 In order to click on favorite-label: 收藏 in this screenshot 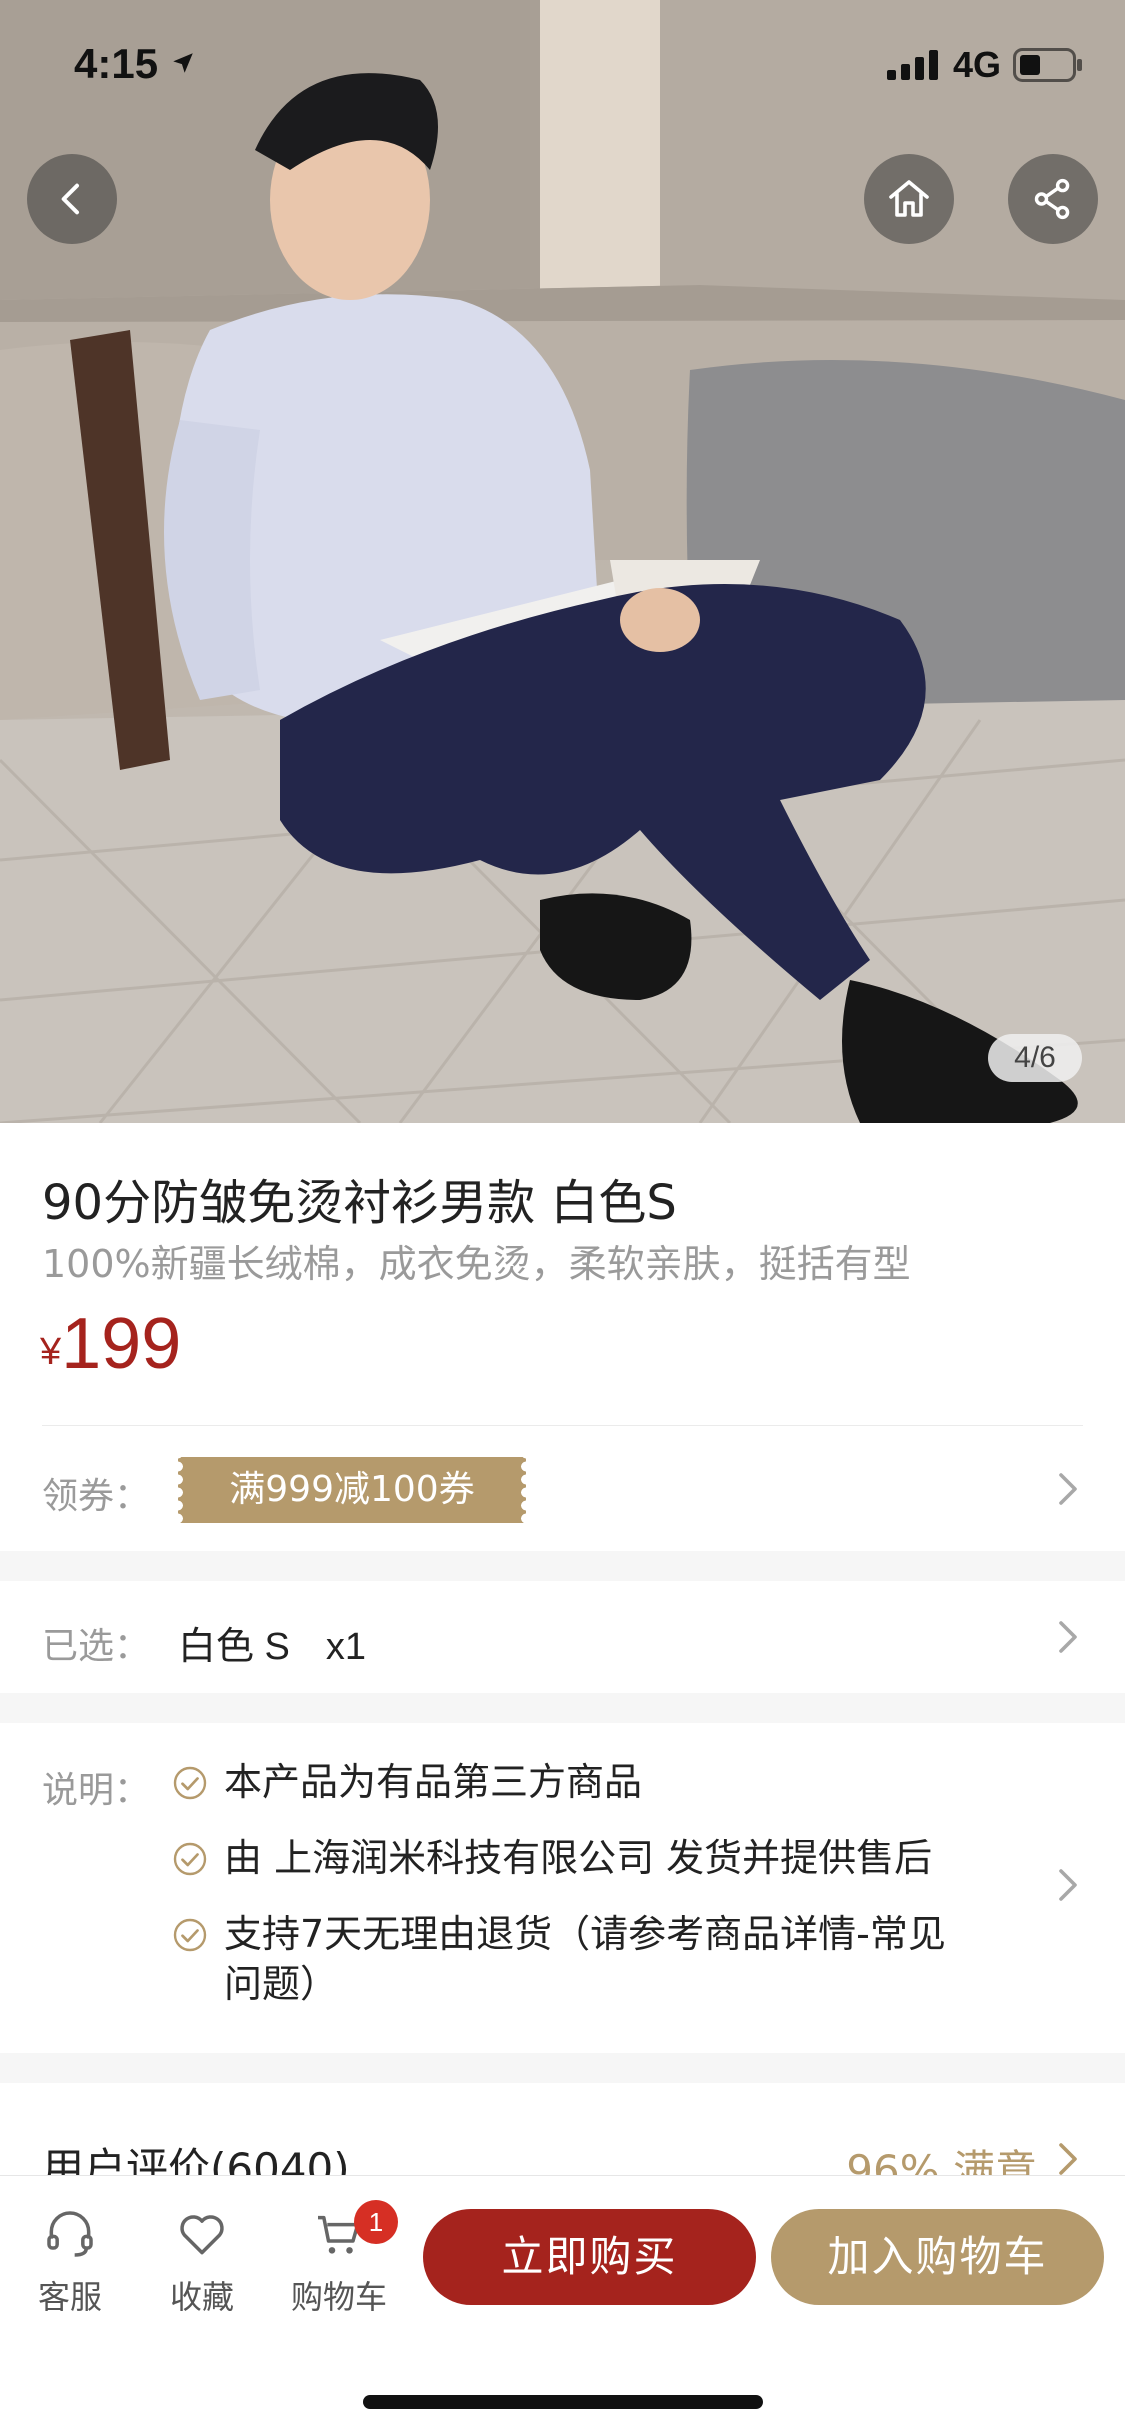, I will do `click(201, 2297)`.